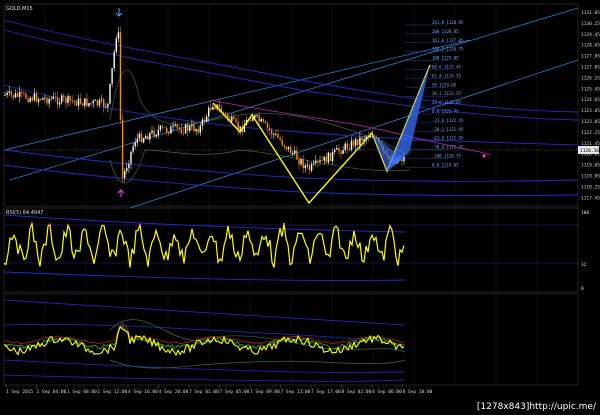 This screenshot has width=600, height=415. I want to click on fib-level-label: 61.8 1124.55, so click(446, 75).